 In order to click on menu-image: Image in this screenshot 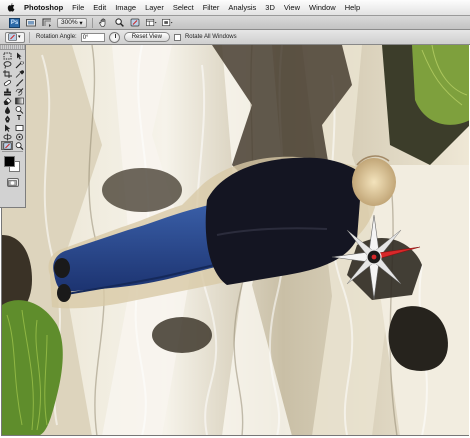, I will do `click(125, 7)`.